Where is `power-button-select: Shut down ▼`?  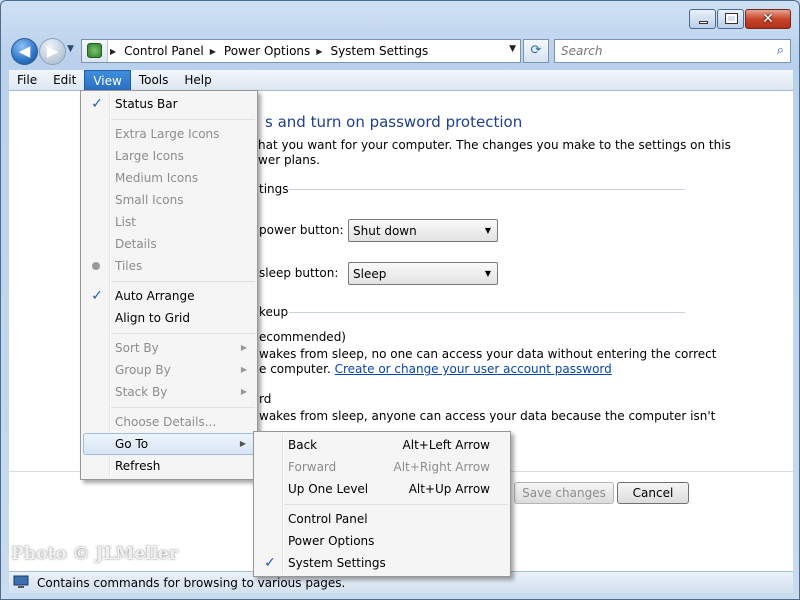
power-button-select: Shut down ▼ is located at coordinates (423, 230).